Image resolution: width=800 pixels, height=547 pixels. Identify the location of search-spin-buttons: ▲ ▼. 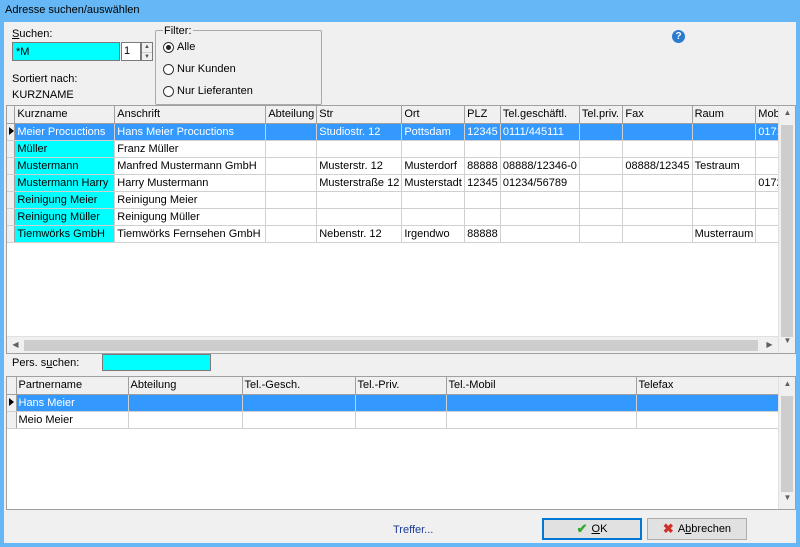
(147, 51).